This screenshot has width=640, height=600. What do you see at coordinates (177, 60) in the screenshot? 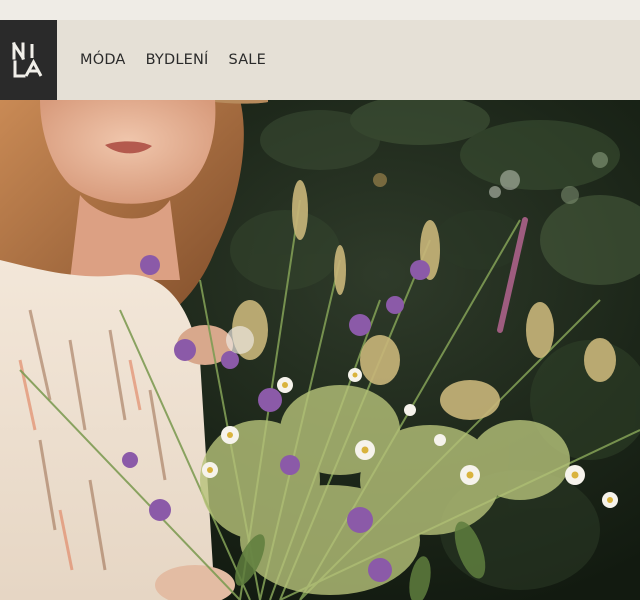
I see `nav-item-bydleni: BYDLENÍ` at bounding box center [177, 60].